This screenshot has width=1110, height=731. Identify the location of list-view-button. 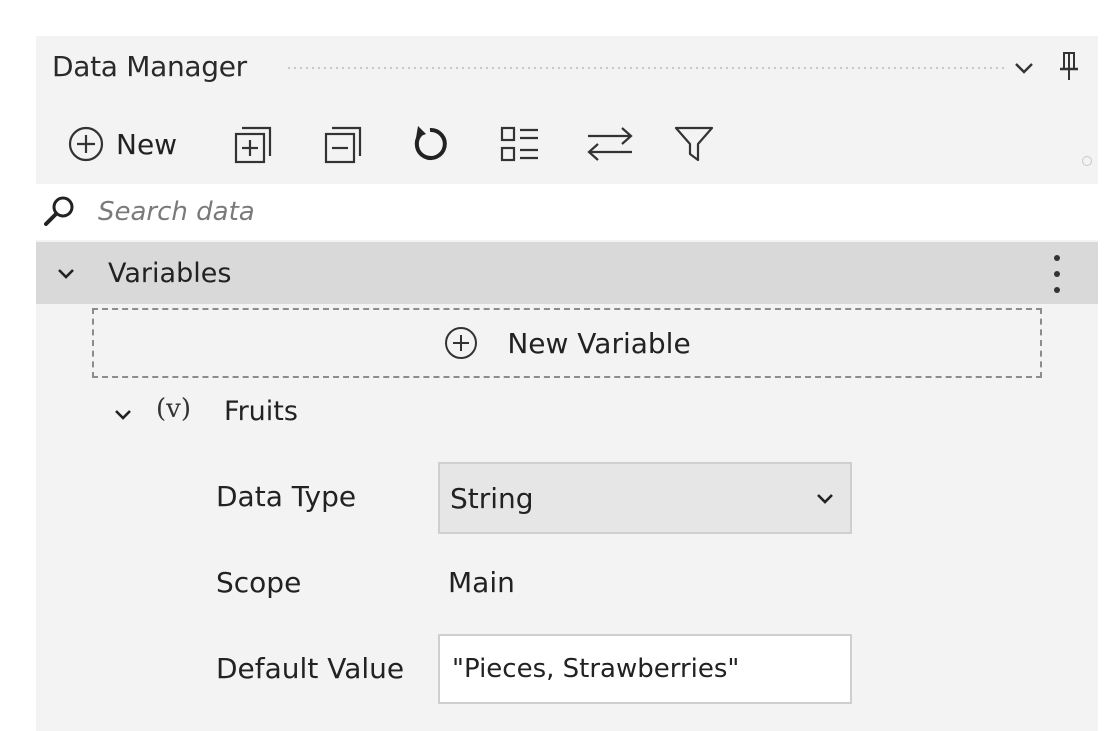
(520, 144).